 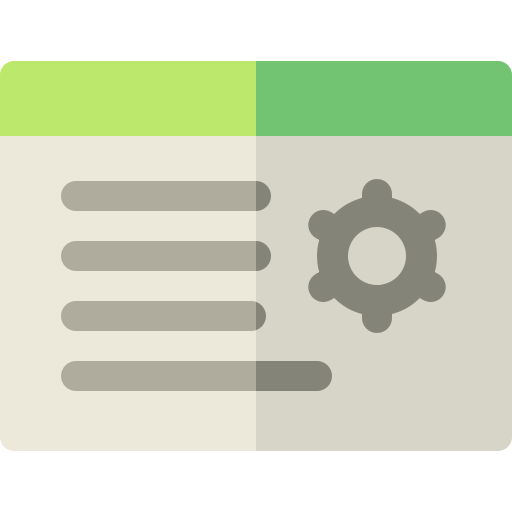 What do you see at coordinates (384, 98) in the screenshot?
I see `title-bar-right` at bounding box center [384, 98].